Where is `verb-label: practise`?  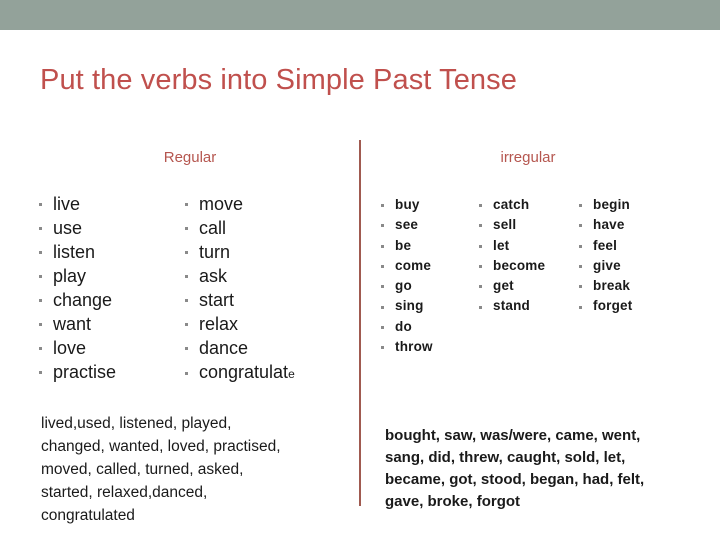
verb-label: practise is located at coordinates (85, 372).